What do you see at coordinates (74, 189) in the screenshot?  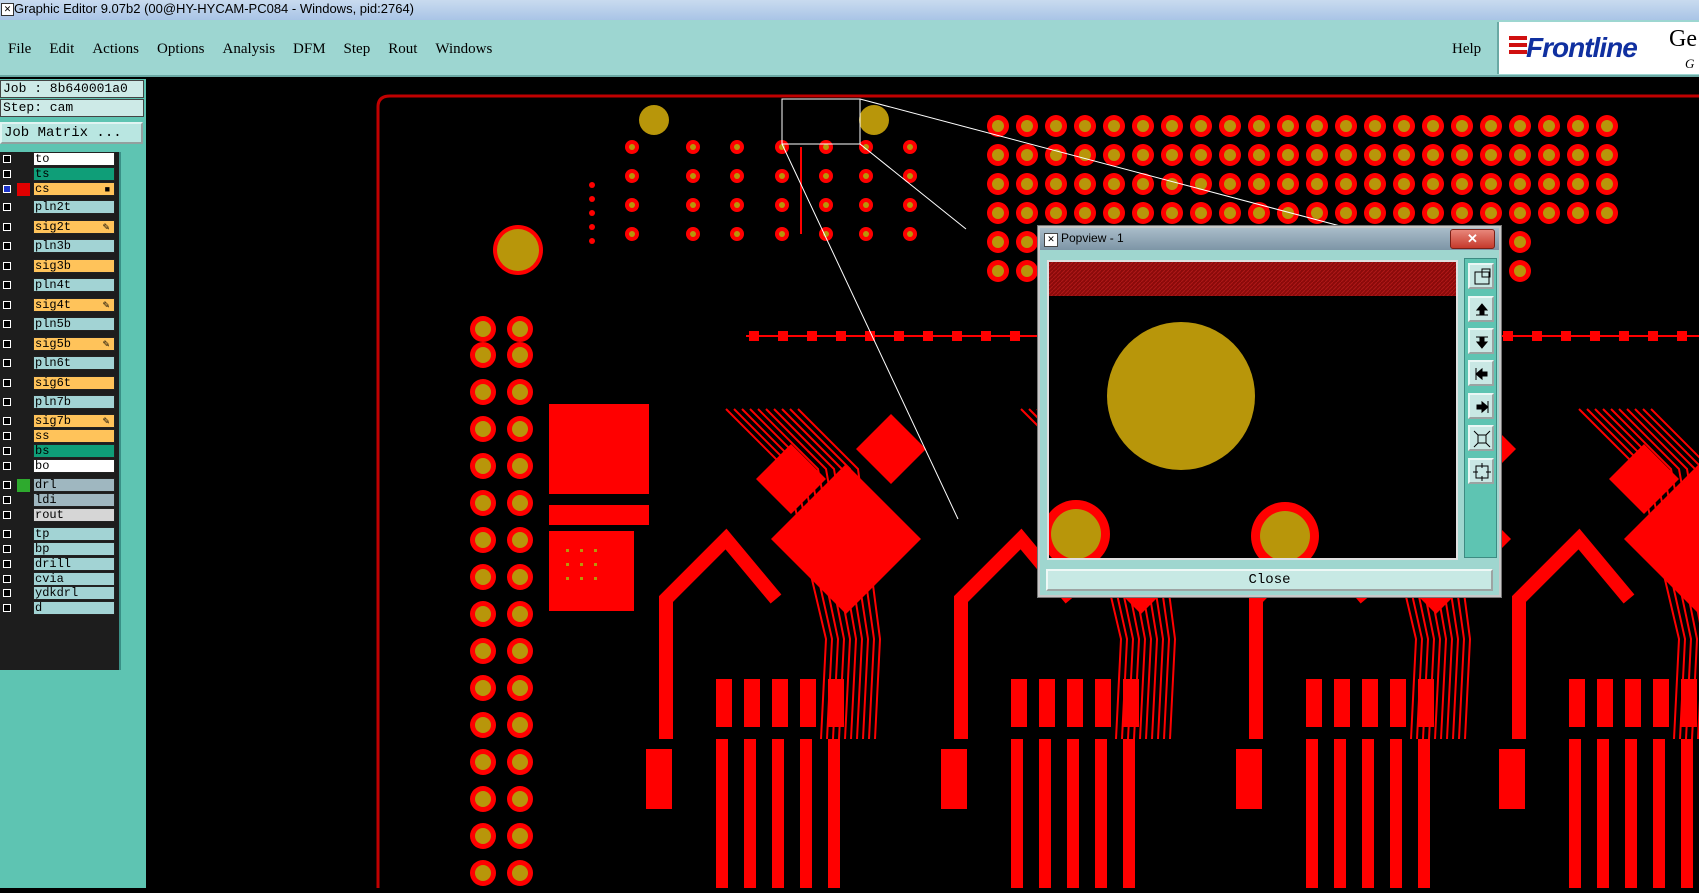 I see `layer-name: cs ■` at bounding box center [74, 189].